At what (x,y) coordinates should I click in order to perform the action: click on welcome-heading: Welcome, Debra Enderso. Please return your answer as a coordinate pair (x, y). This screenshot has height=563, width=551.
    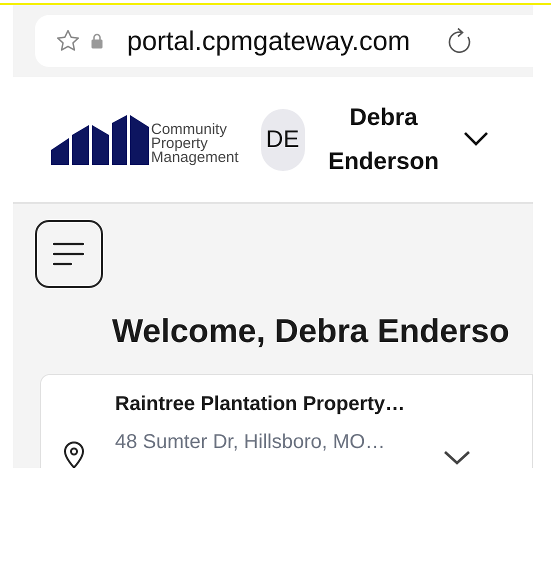
    Looking at the image, I should click on (311, 331).